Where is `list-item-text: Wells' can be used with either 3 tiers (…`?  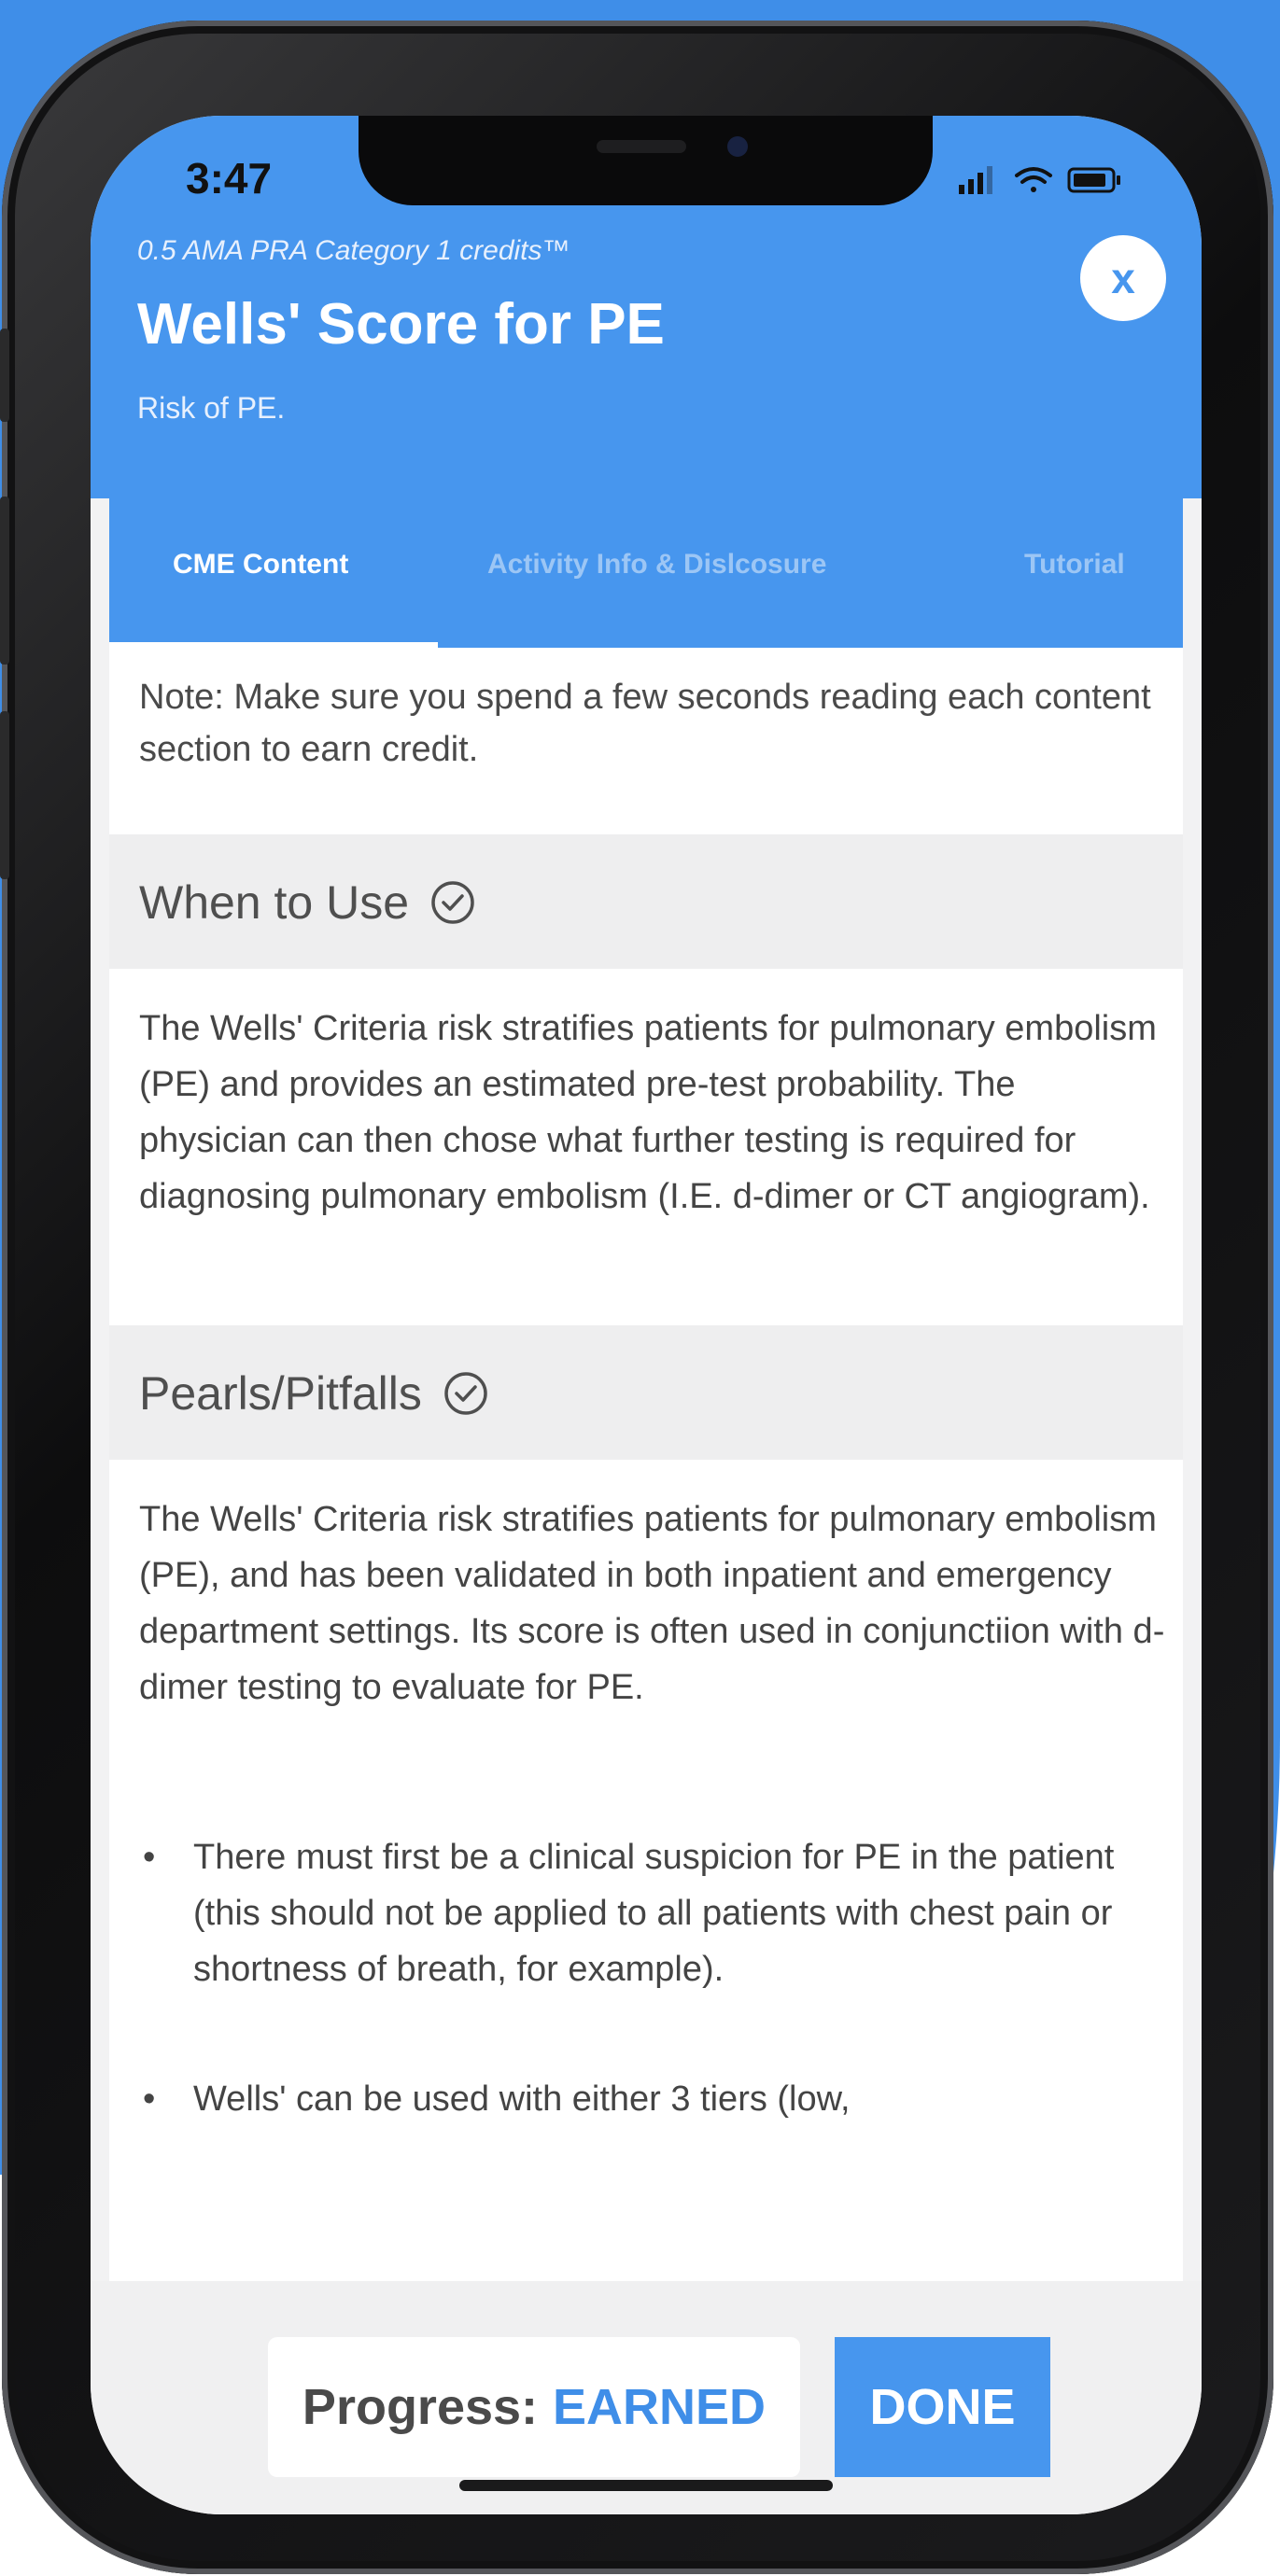
list-item-text: Wells' can be used with either 3 tiers (… is located at coordinates (522, 2099).